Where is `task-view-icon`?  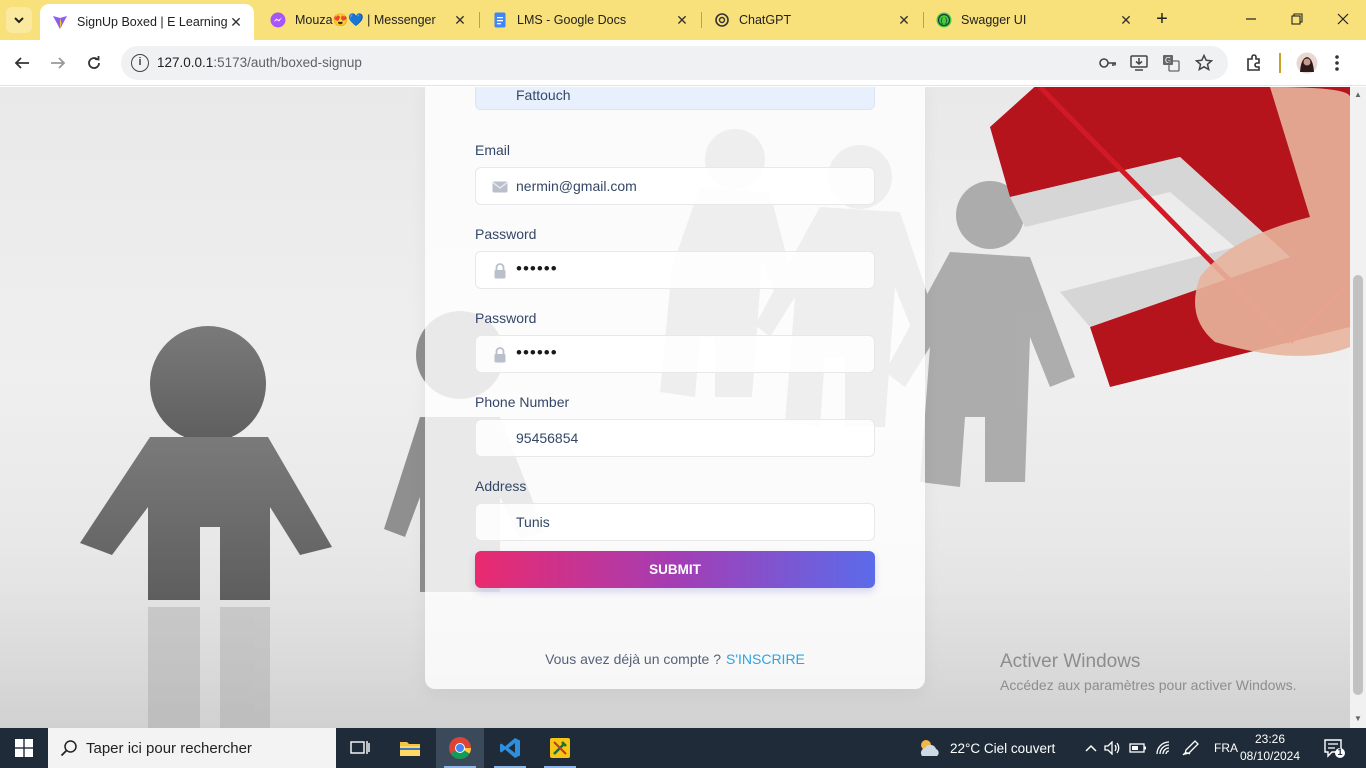
task-view-icon is located at coordinates (360, 747).